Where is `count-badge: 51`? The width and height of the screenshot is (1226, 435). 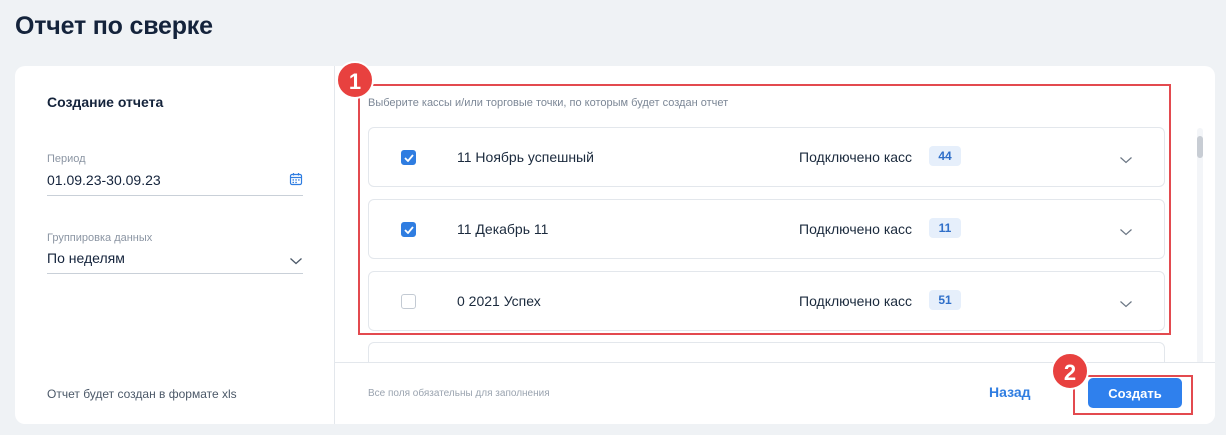 count-badge: 51 is located at coordinates (945, 300).